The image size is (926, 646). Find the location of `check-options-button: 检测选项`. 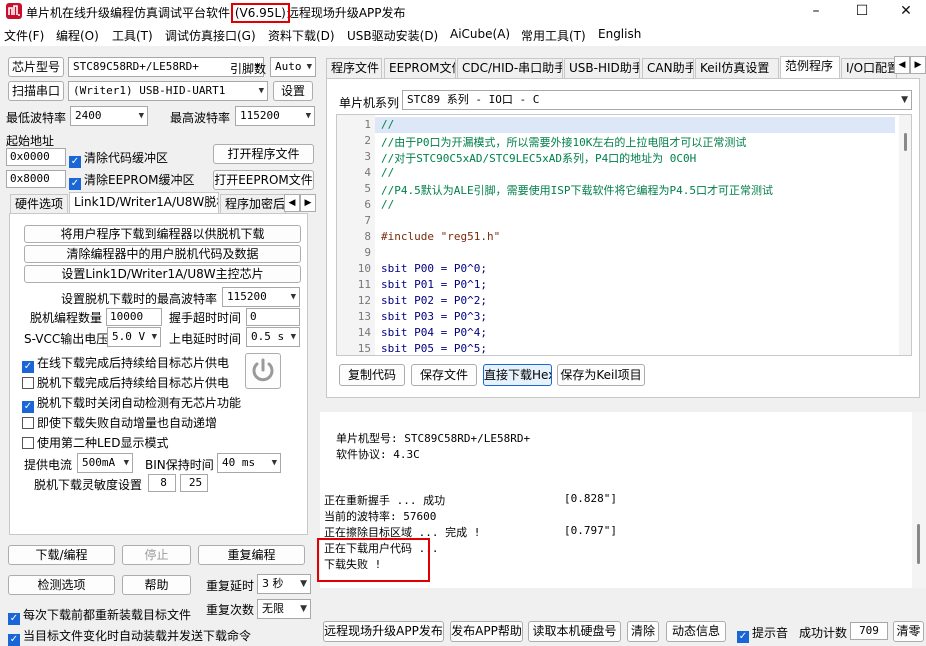

check-options-button: 检测选项 is located at coordinates (61, 585).